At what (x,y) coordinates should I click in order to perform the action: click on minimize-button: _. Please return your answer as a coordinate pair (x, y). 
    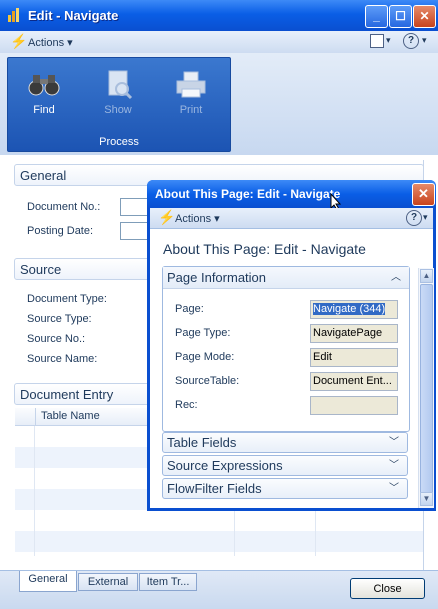
    Looking at the image, I should click on (376, 16).